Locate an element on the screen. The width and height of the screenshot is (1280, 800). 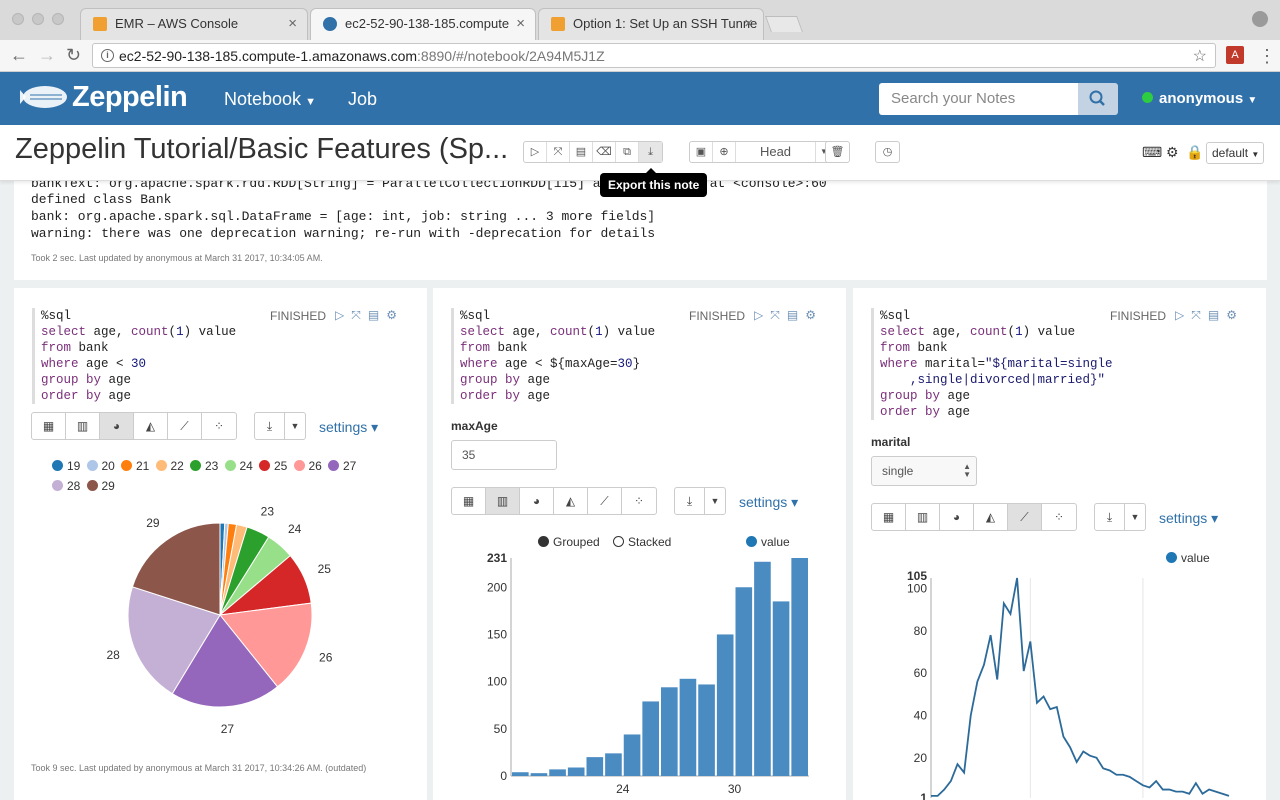
browser-tab-zeppelin: ec2-52-90-138-185.compute × is located at coordinates (423, 24).